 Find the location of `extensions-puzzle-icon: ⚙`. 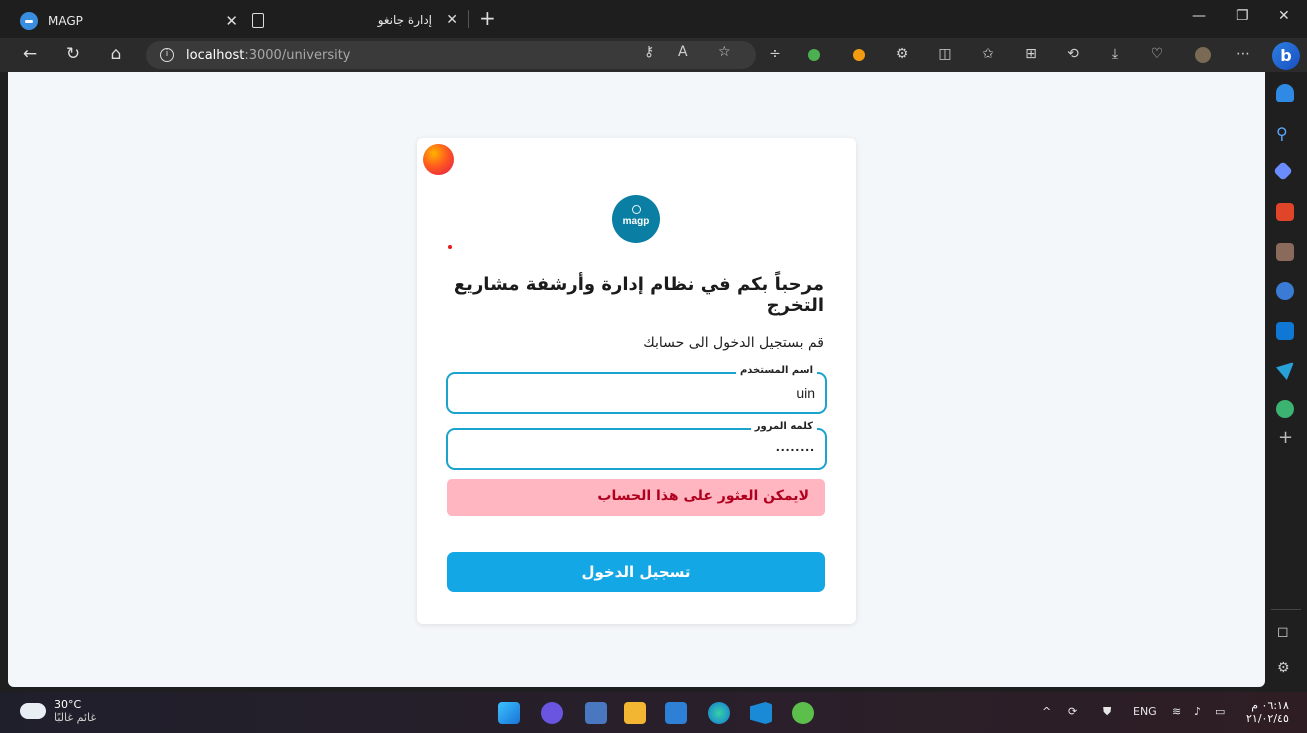

extensions-puzzle-icon: ⚙ is located at coordinates (902, 54).